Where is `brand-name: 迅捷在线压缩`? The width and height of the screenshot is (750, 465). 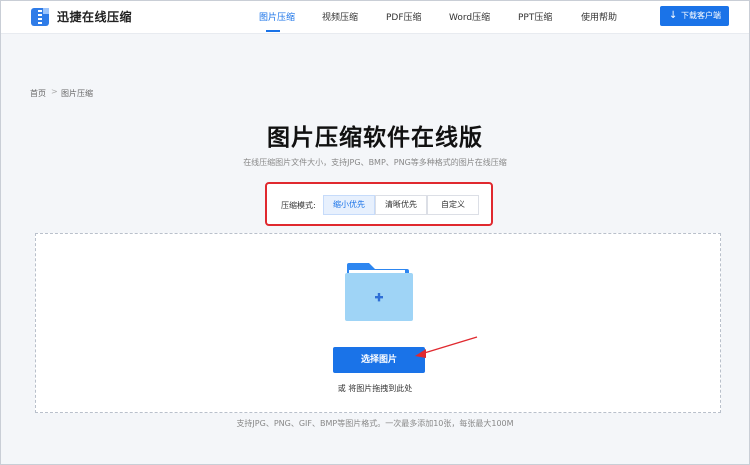 brand-name: 迅捷在线压缩 is located at coordinates (94, 16).